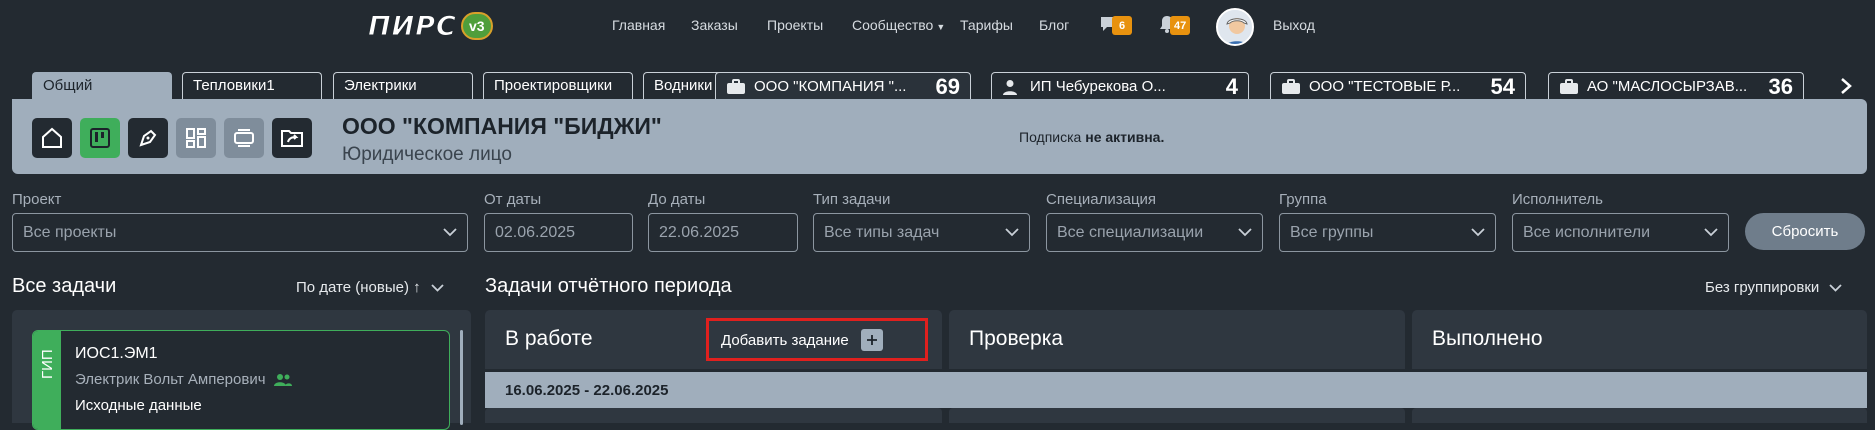 The height and width of the screenshot is (430, 1875). I want to click on grouping-value: Без группировки, so click(1762, 287).